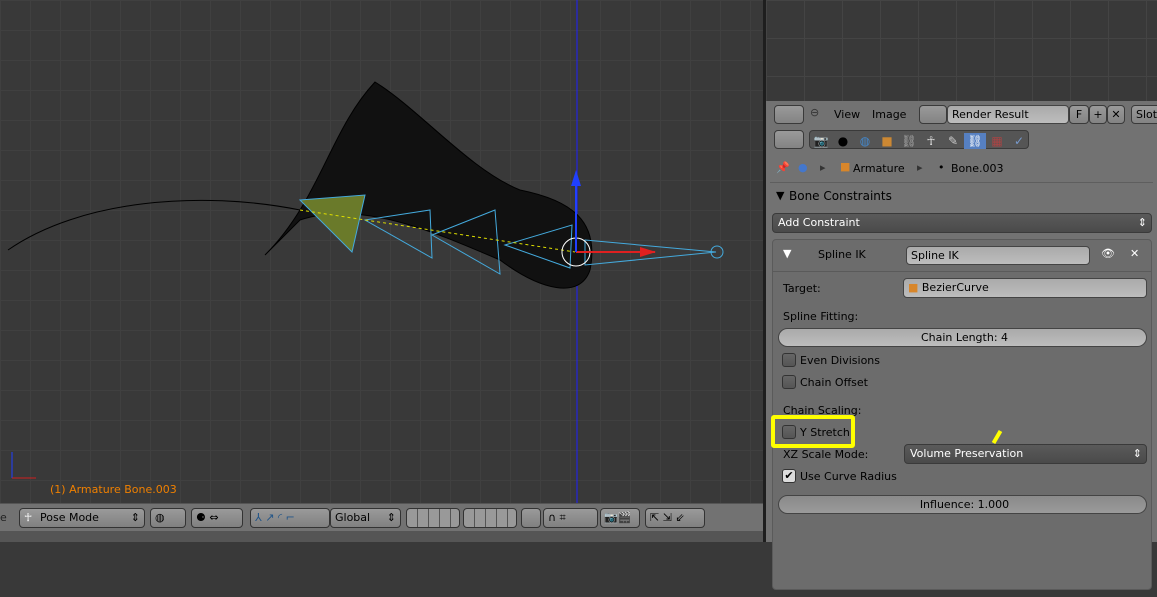 Image resolution: width=1157 pixels, height=597 pixels. Describe the element at coordinates (825, 432) in the screenshot. I see `y-stretch-label: Y Stretch` at that location.